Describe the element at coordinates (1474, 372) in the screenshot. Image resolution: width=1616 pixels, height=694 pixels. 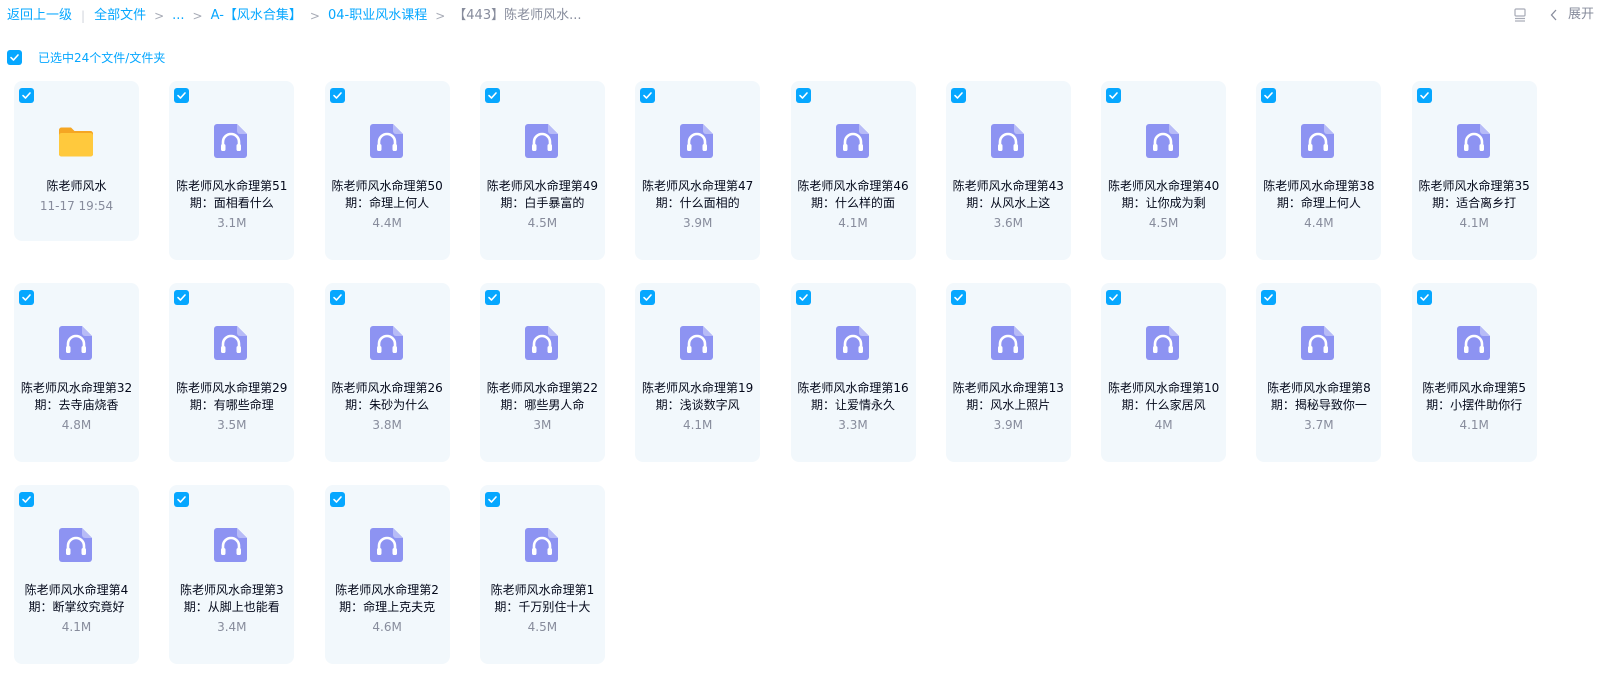
I see `file-card: 陈老师风水命理第5期：小摆件助你行 4.1M` at that location.